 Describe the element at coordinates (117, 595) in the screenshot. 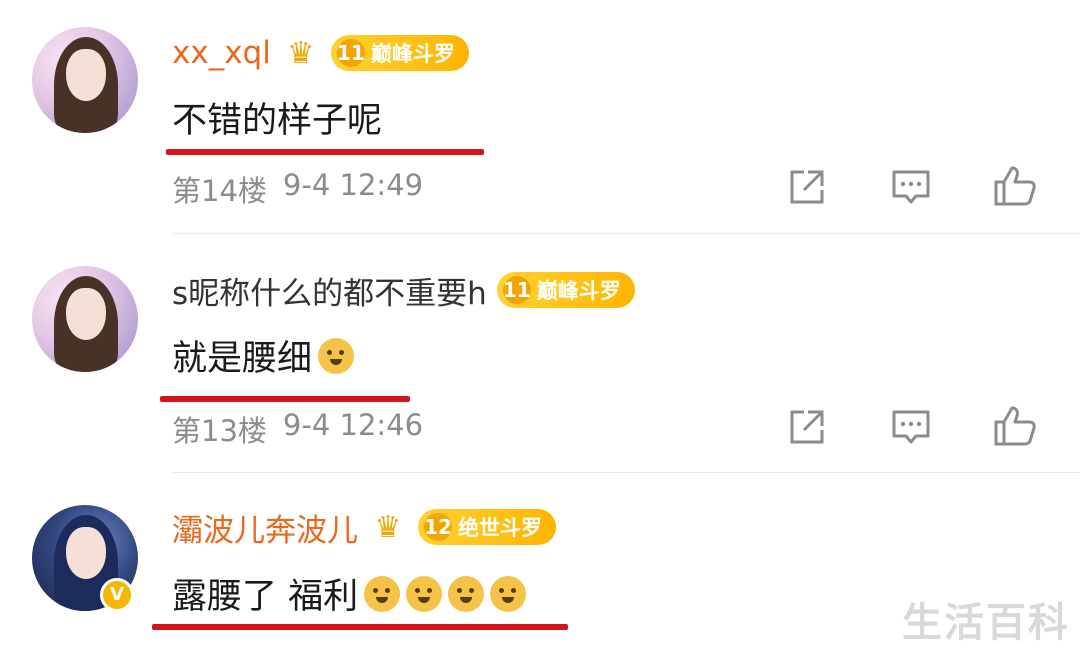

I see `verified-badge-icon: V` at that location.